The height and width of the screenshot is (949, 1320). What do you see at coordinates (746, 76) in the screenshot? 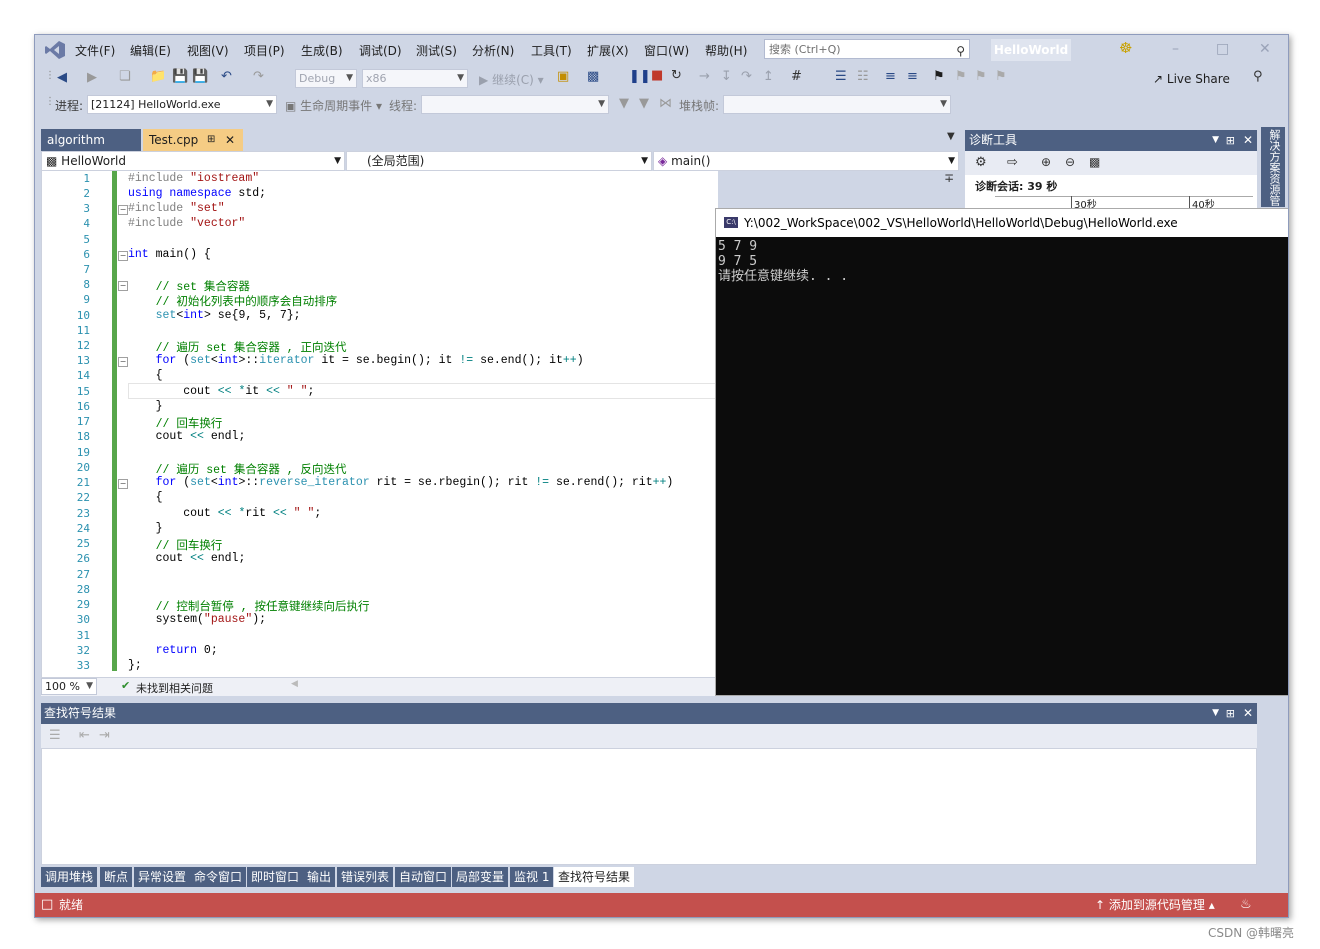
I see `step-over-icon: ↷` at bounding box center [746, 76].